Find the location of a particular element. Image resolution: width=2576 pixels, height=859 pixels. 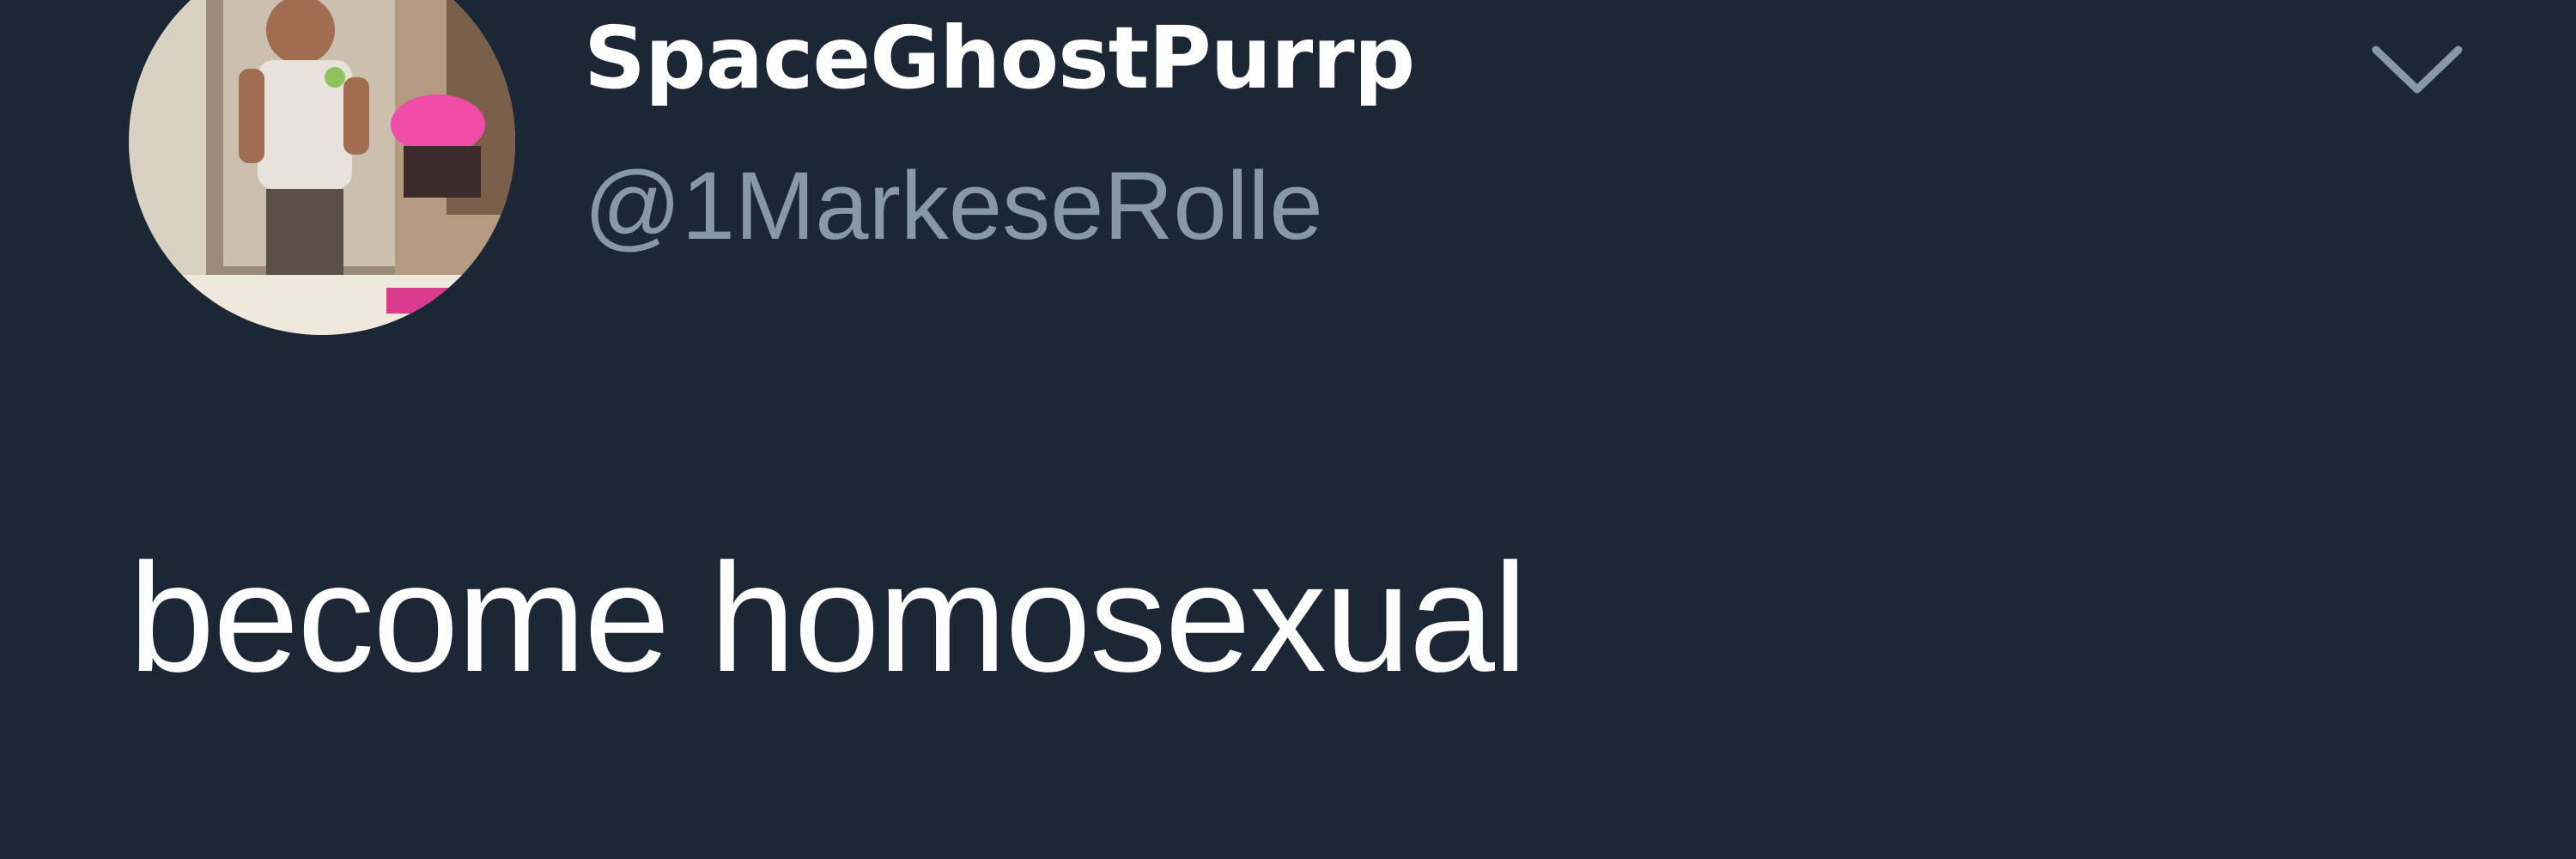

user-handle: @1MarkeseRolle is located at coordinates (954, 206).